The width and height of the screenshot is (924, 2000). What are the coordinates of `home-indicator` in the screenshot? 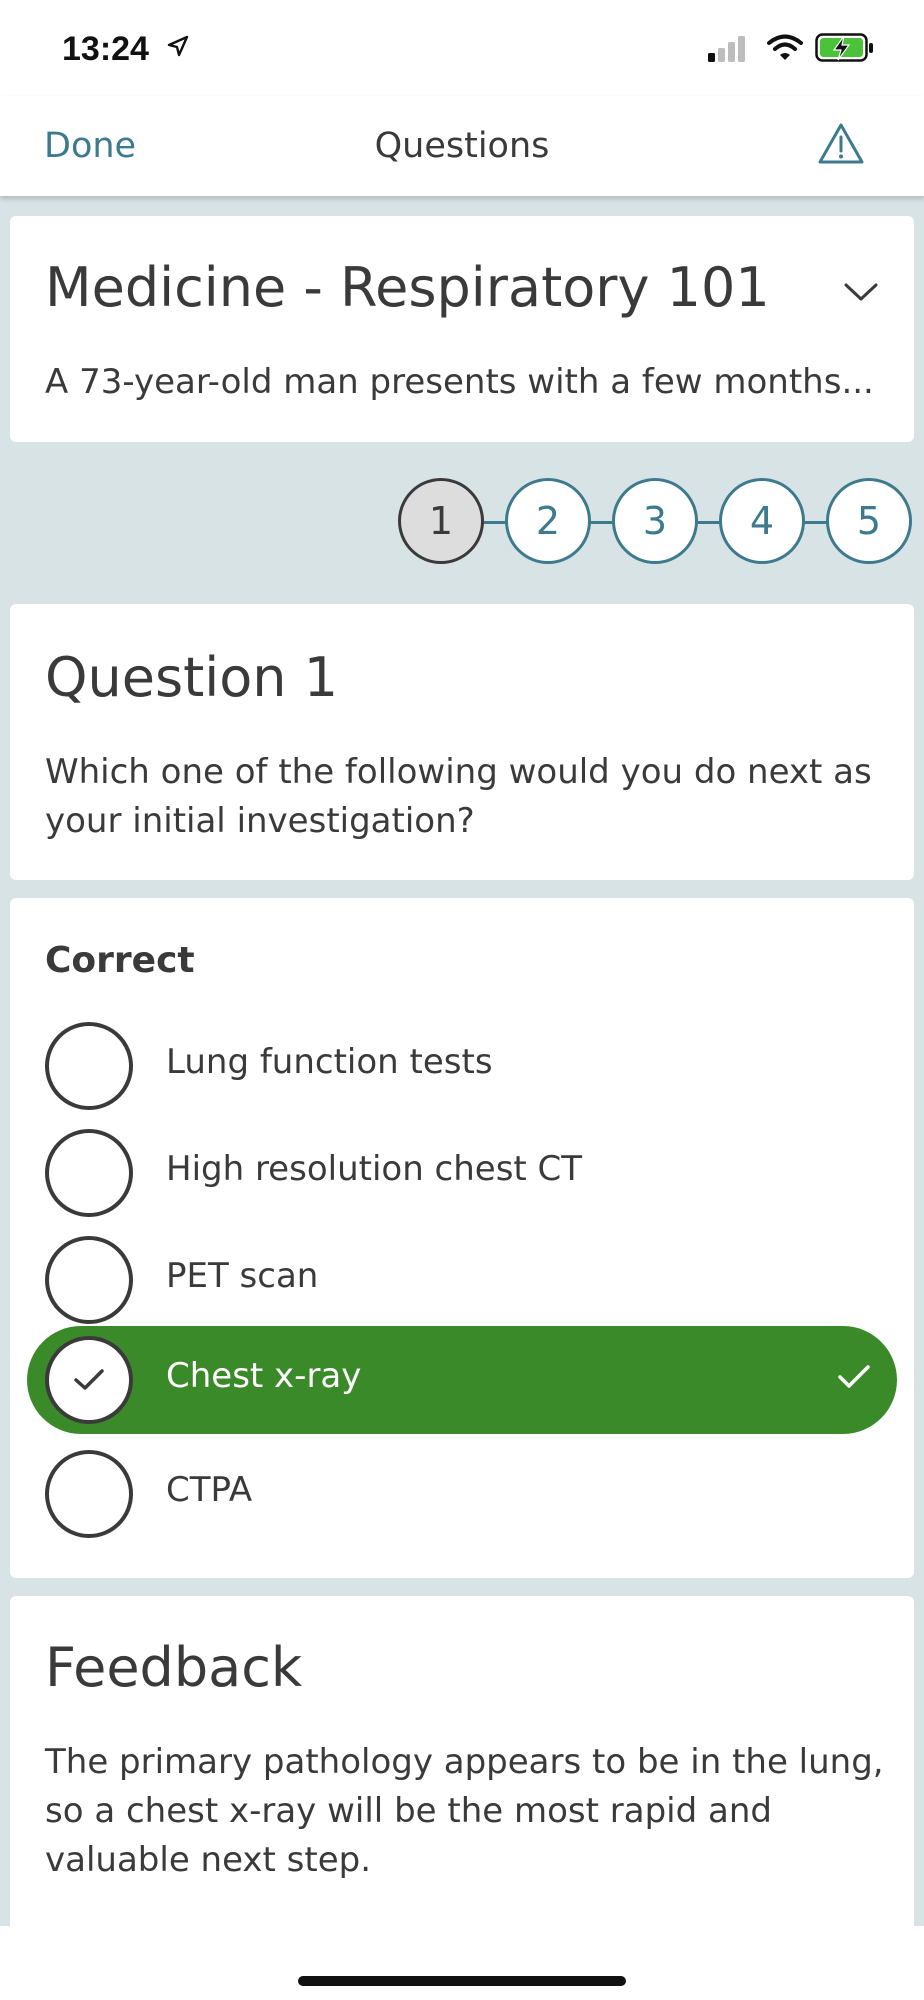 It's located at (462, 1981).